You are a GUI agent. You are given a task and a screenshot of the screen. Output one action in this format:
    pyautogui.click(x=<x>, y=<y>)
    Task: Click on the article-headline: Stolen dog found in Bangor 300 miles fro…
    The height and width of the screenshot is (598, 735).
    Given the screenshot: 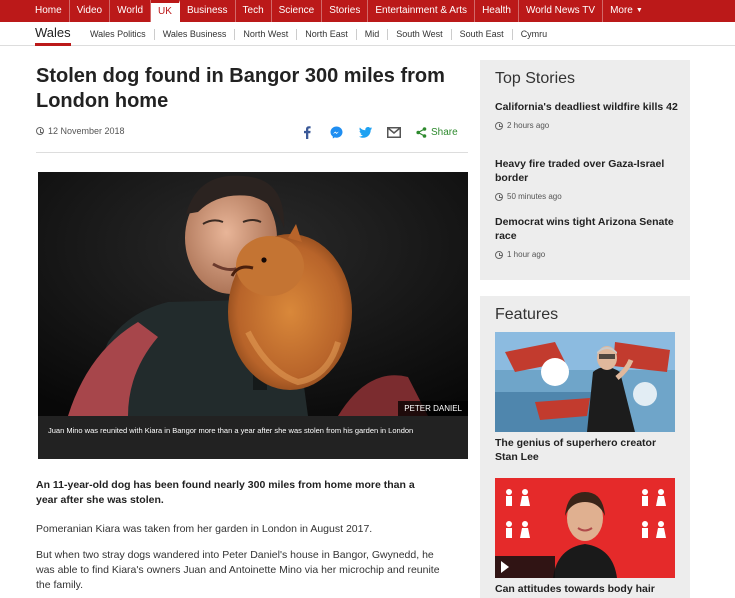 What is the action you would take?
    pyautogui.click(x=240, y=88)
    